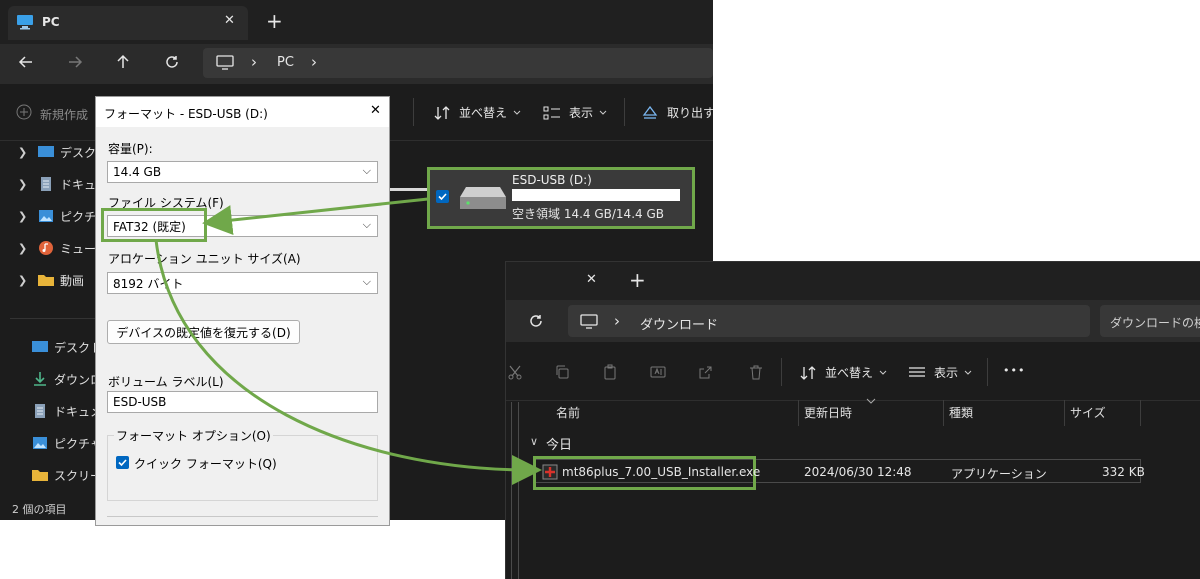 This screenshot has width=1200, height=579. What do you see at coordinates (610, 372) in the screenshot?
I see `paste-icon` at bounding box center [610, 372].